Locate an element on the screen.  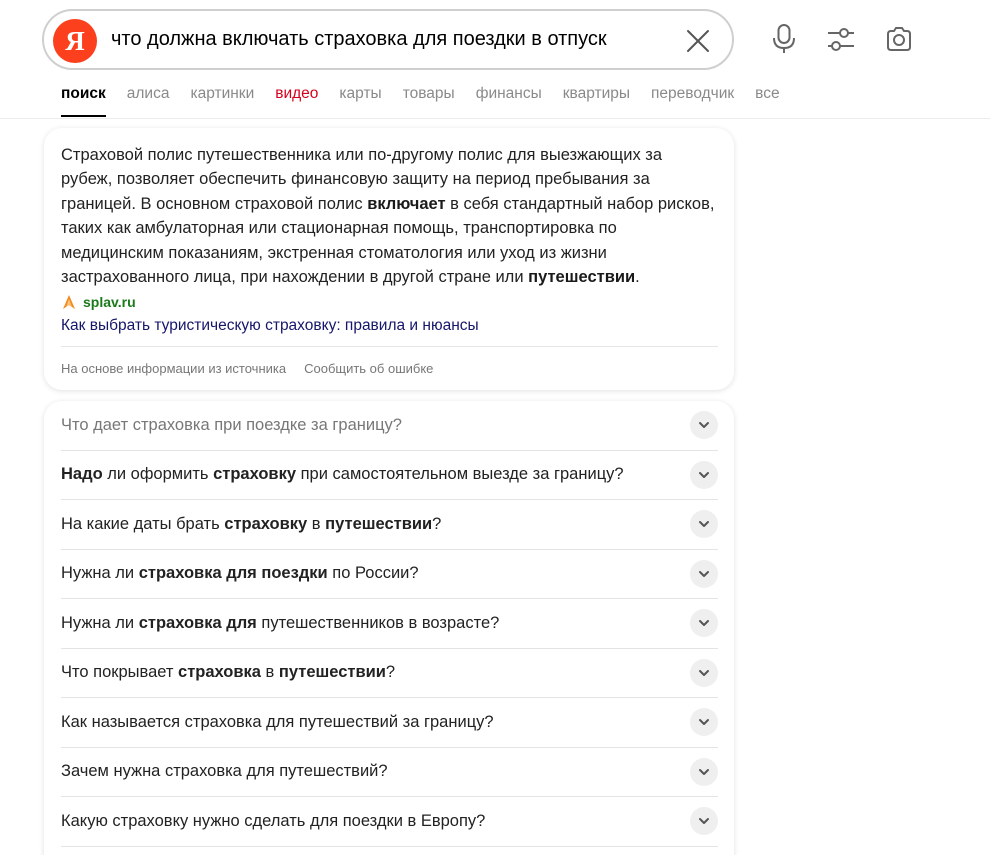
microphone-icon is located at coordinates (784, 38).